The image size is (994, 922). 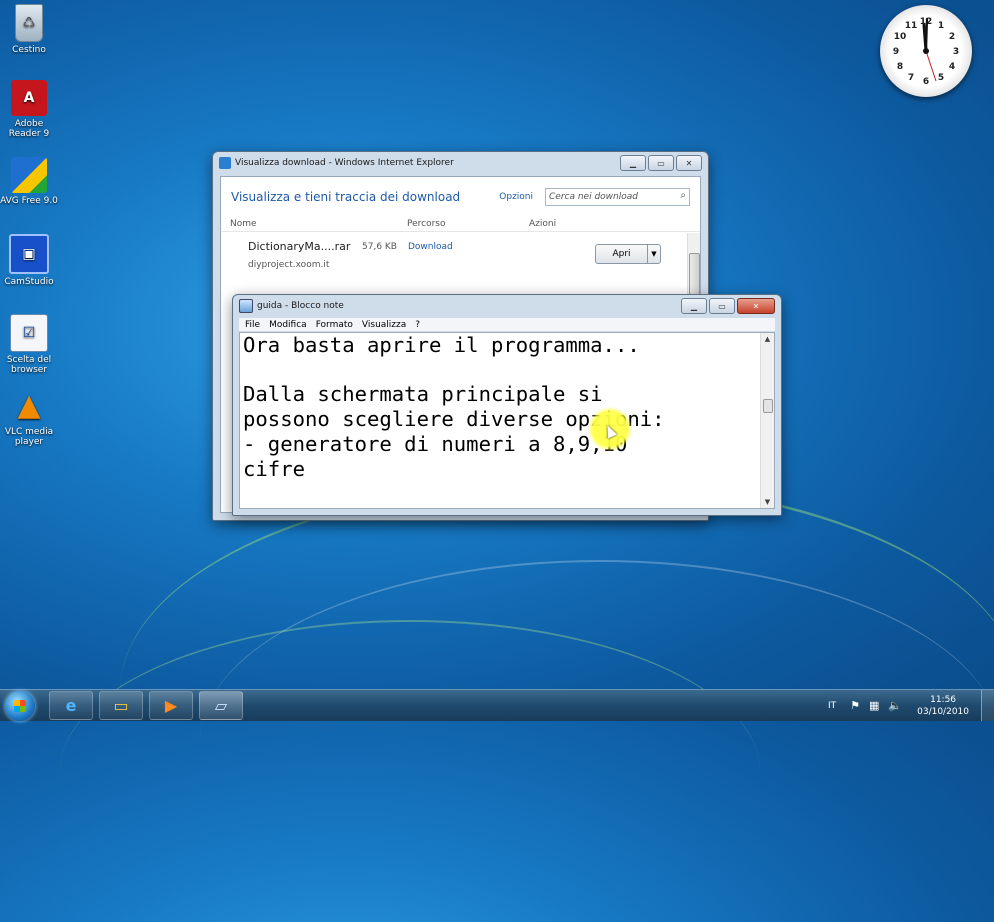 What do you see at coordinates (29, 333) in the screenshot?
I see `browser-choice-icon: ☑` at bounding box center [29, 333].